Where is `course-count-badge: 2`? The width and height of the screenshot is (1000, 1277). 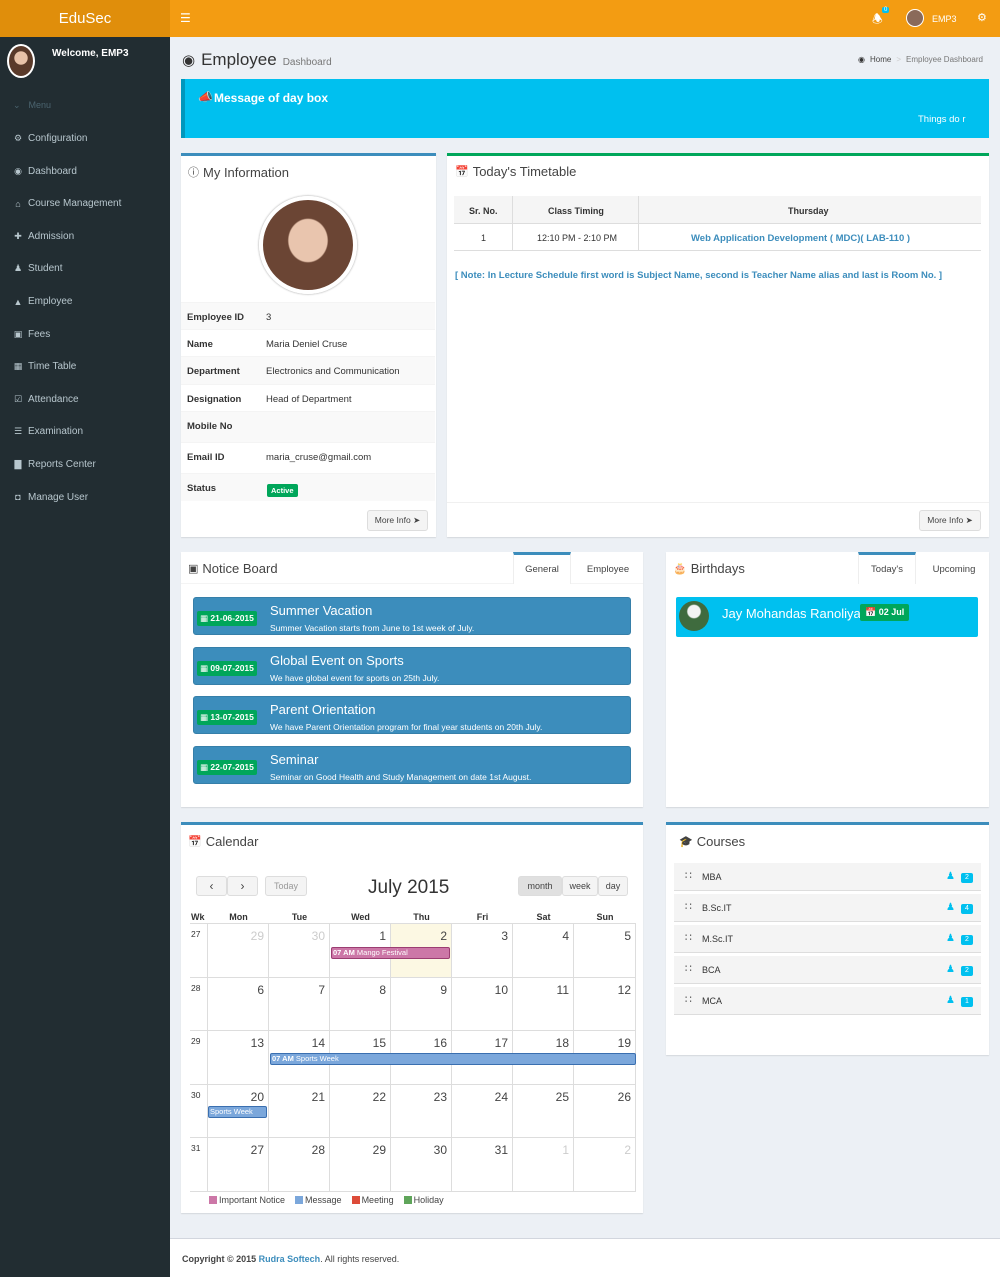
course-count-badge: 2 is located at coordinates (967, 878).